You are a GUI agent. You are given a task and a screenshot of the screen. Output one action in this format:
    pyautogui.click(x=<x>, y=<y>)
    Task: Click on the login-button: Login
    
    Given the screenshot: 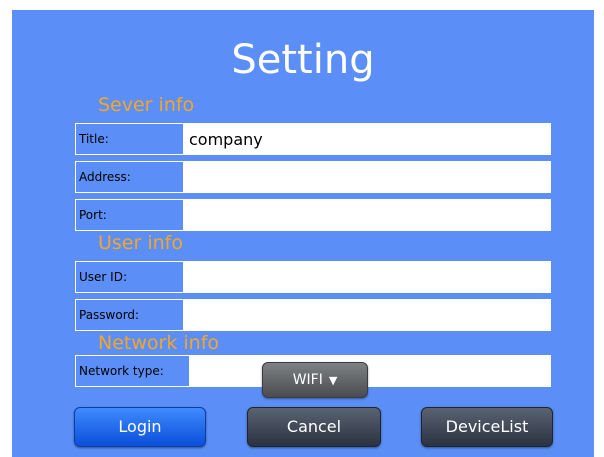 What is the action you would take?
    pyautogui.click(x=140, y=427)
    